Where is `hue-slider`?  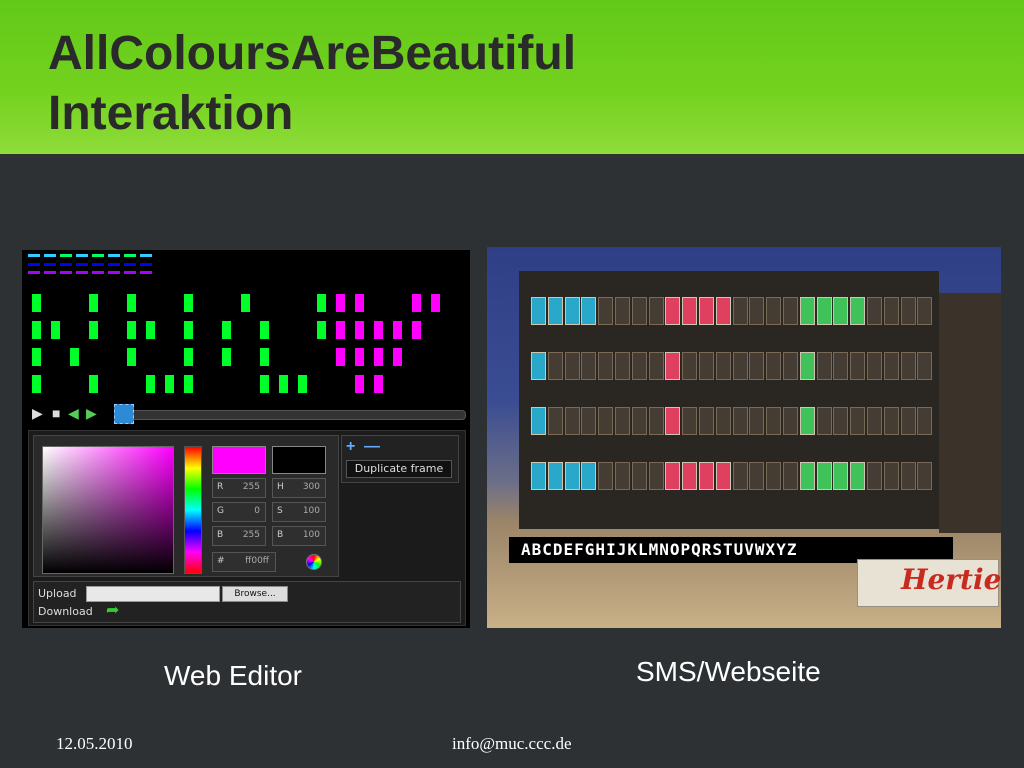
hue-slider is located at coordinates (193, 510).